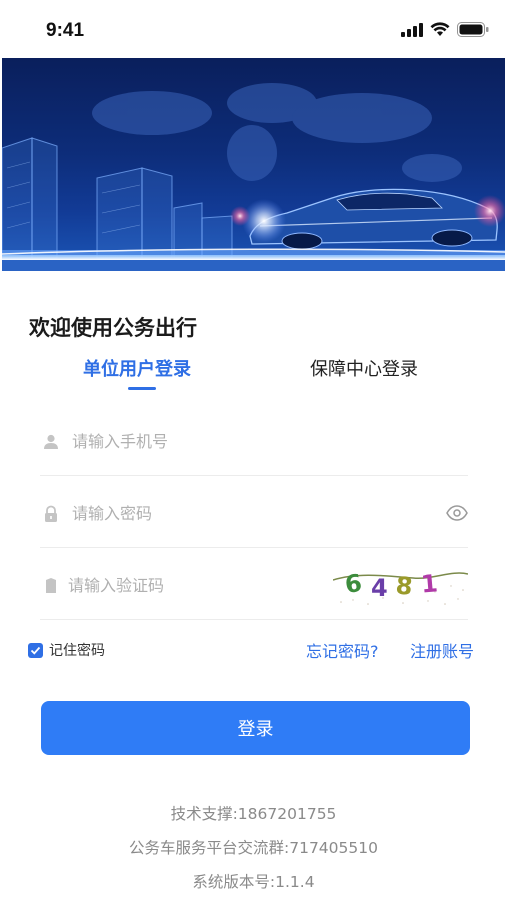 Image resolution: width=507 pixels, height=900 pixels. What do you see at coordinates (429, 583) in the screenshot?
I see `captcha-digit: 1` at bounding box center [429, 583].